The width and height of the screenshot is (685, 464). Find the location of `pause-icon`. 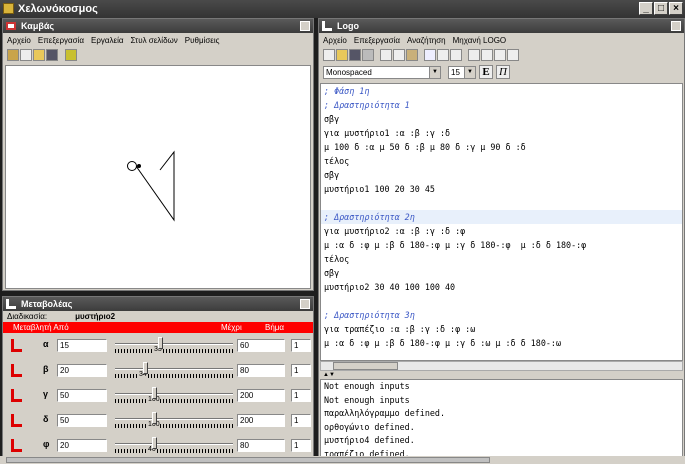

pause-icon is located at coordinates (443, 55).